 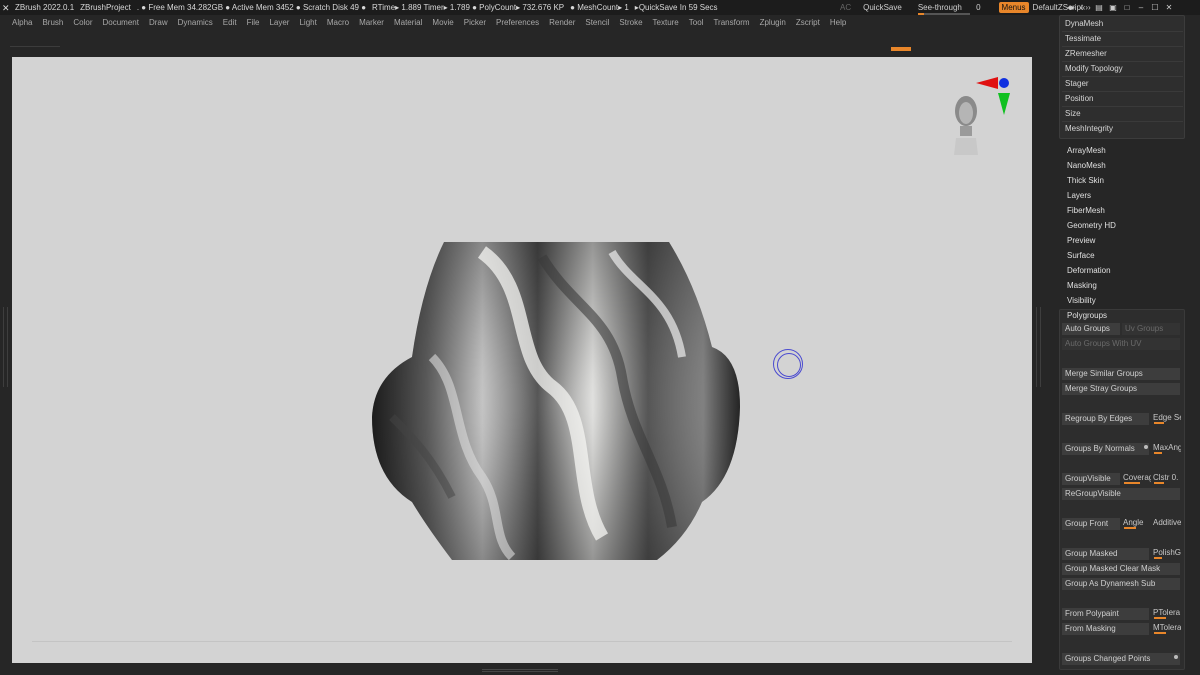 What do you see at coordinates (1105, 554) in the screenshot?
I see `group-masked-button: Group Masked` at bounding box center [1105, 554].